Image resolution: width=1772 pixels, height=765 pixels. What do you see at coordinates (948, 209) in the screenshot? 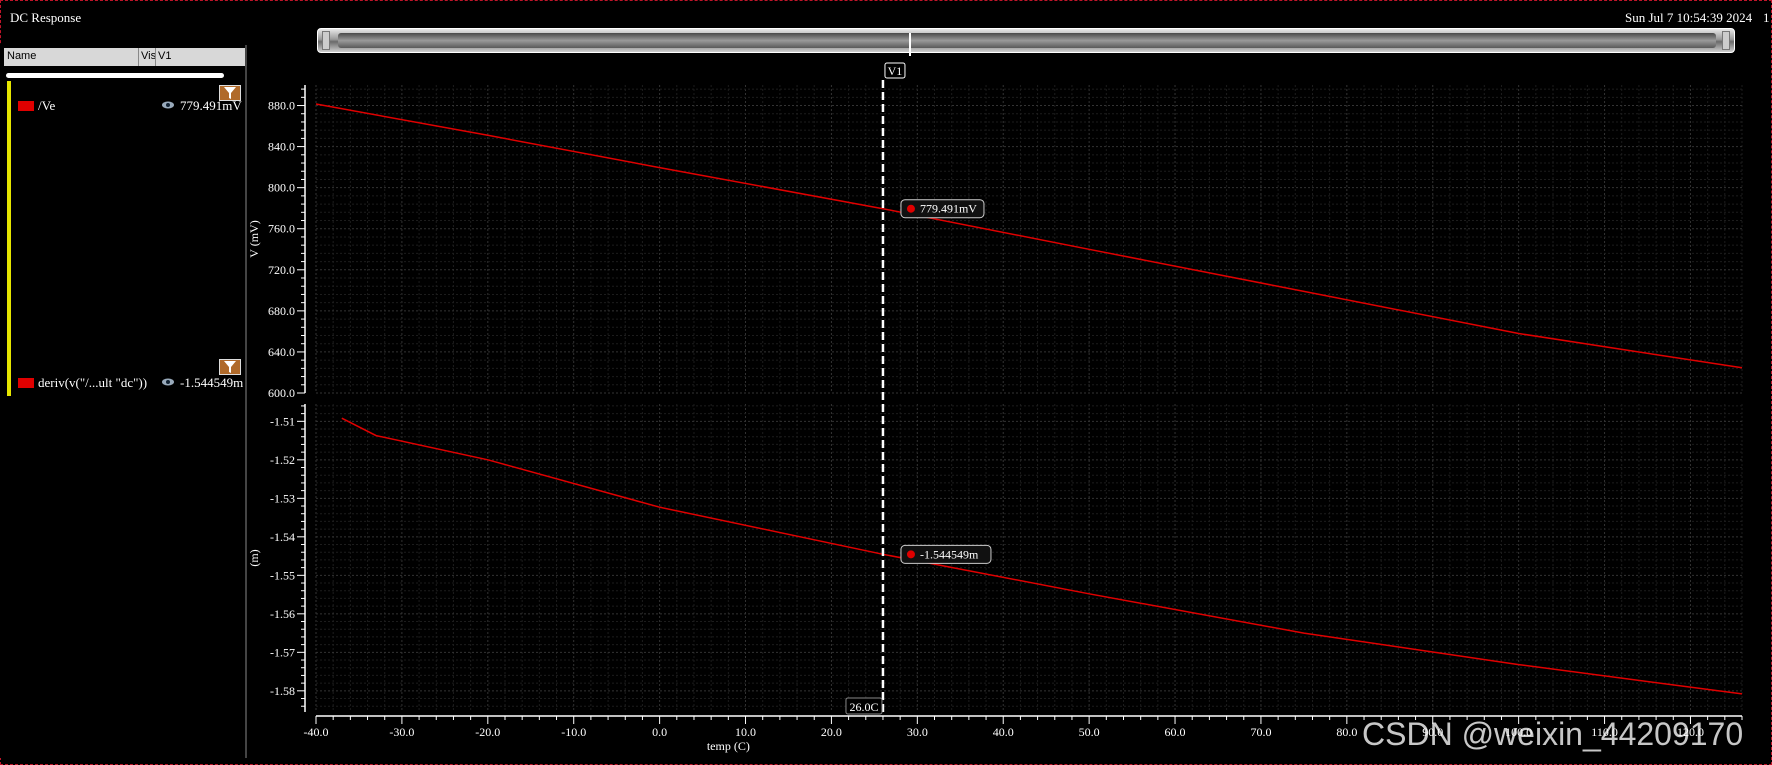
I see `marker-label: 779.491mV` at bounding box center [948, 209].